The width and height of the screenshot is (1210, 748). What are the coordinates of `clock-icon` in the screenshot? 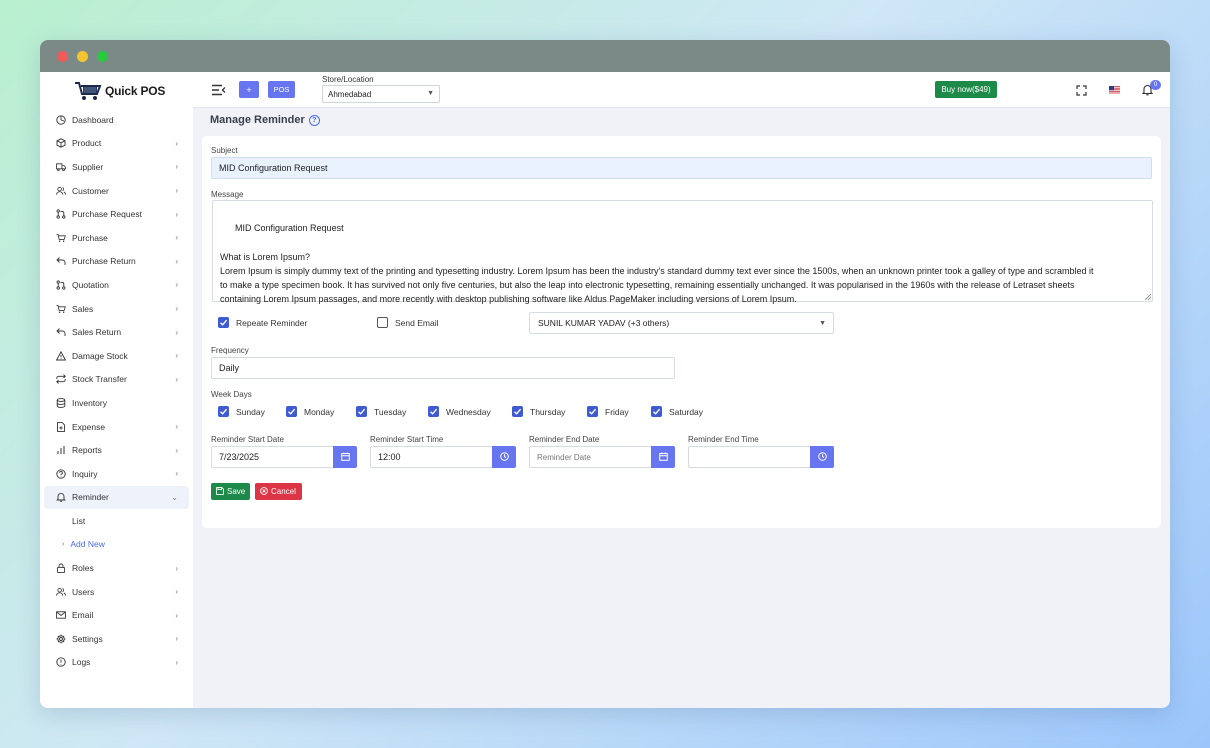 It's located at (822, 457).